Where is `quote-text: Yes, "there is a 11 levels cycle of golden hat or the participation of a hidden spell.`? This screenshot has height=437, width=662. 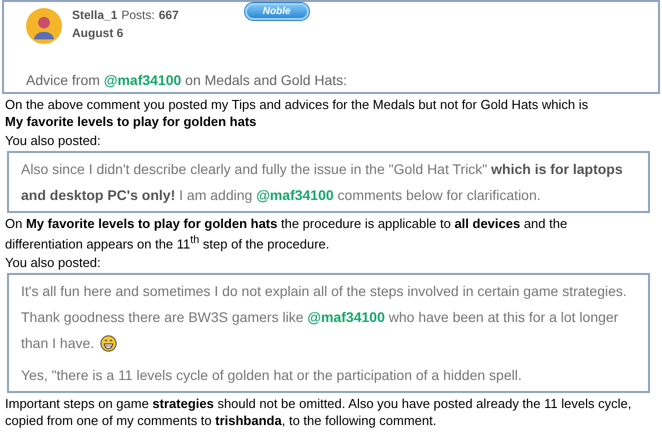 quote-text: Yes, "there is a 11 levels cycle of golden hat or the participation of a hidden spell. is located at coordinates (271, 376).